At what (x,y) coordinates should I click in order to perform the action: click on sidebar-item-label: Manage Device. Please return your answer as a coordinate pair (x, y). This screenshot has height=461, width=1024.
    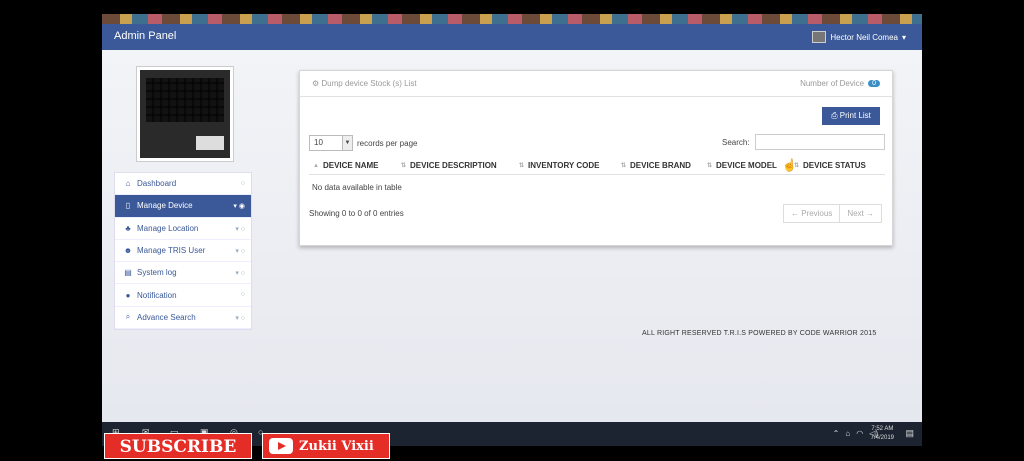
    Looking at the image, I should click on (165, 206).